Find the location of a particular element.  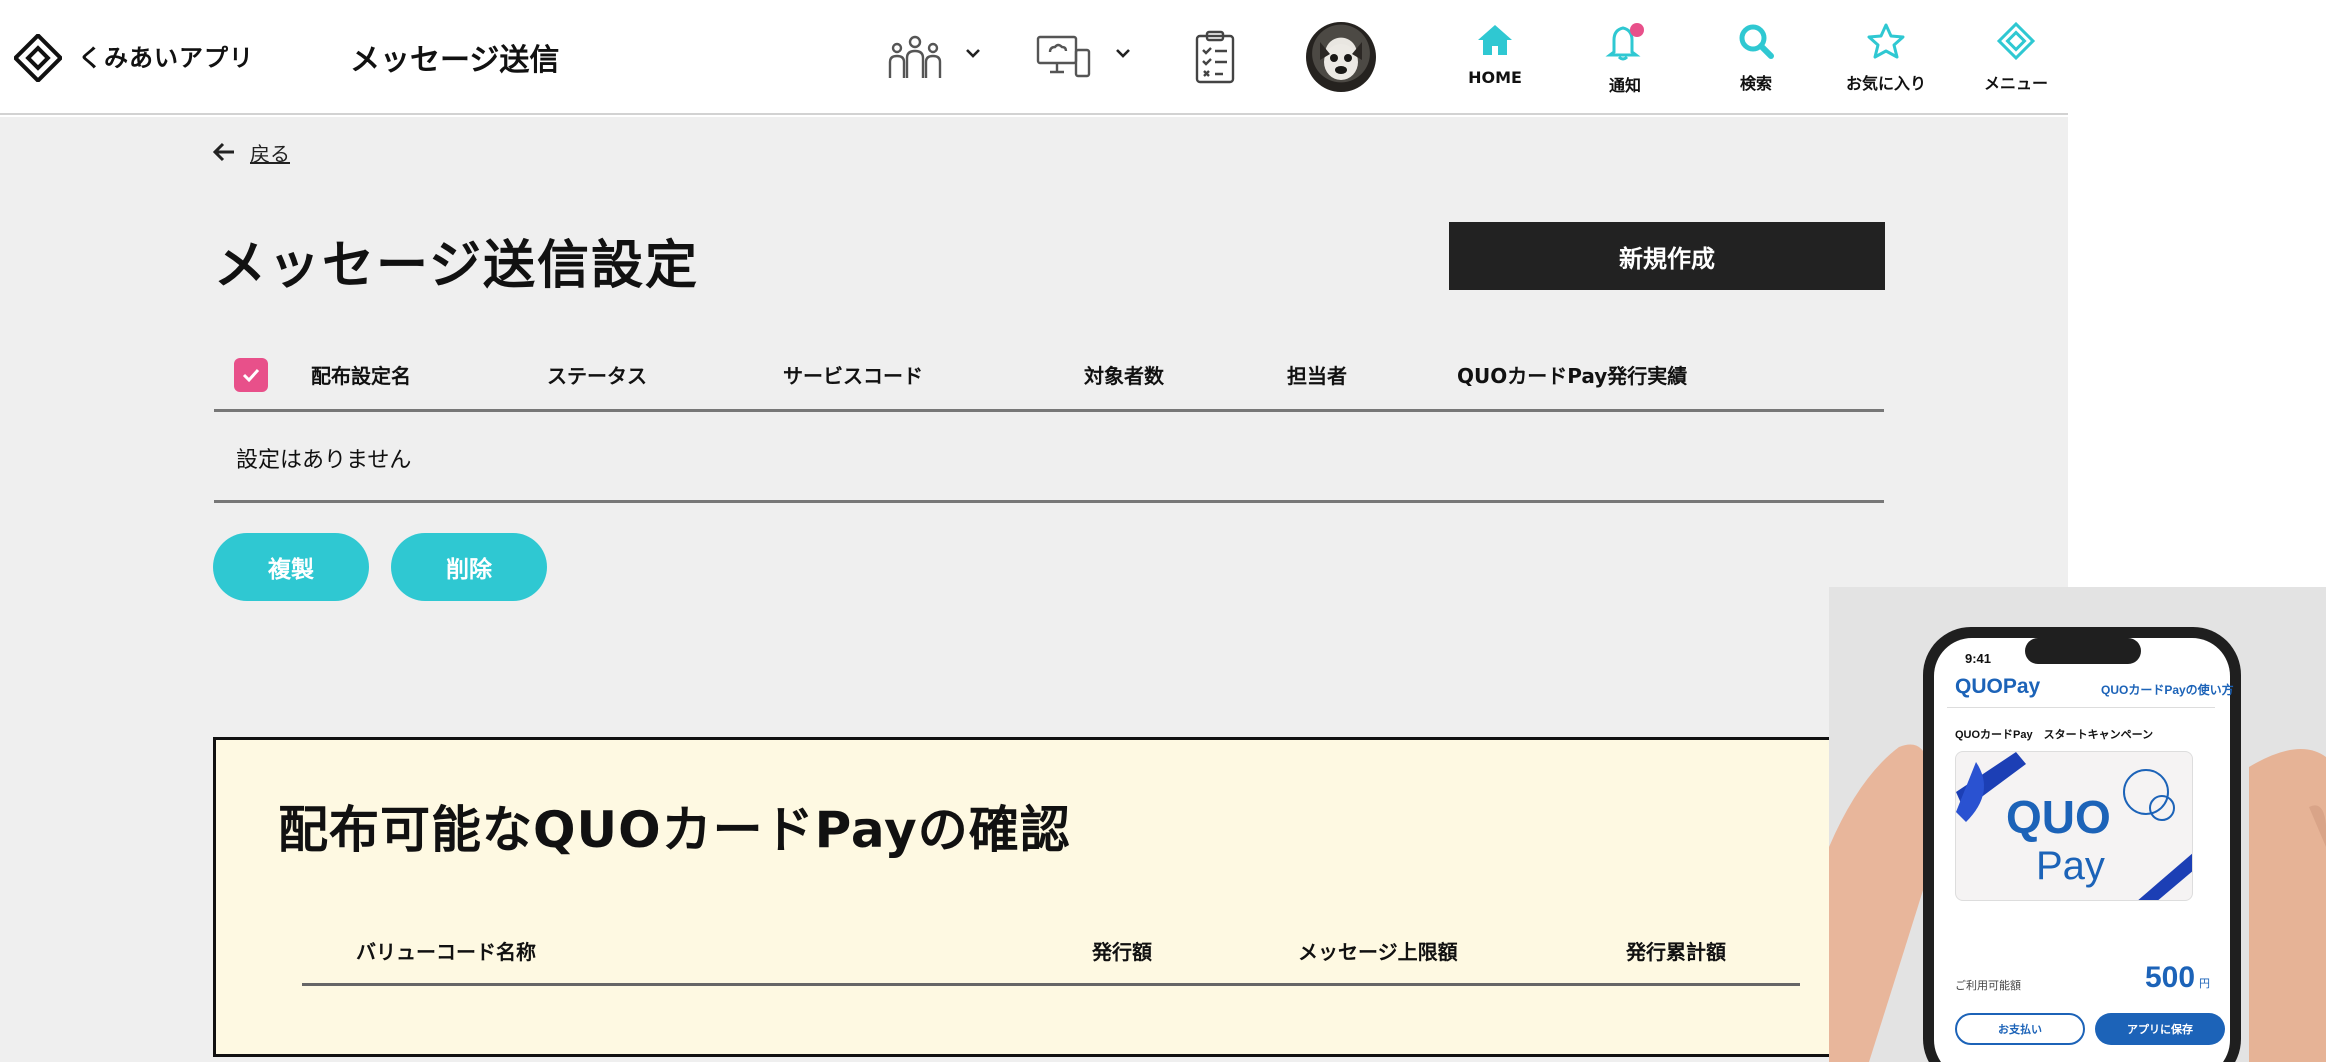

column-header: メッセージ上限額 is located at coordinates (1378, 952).